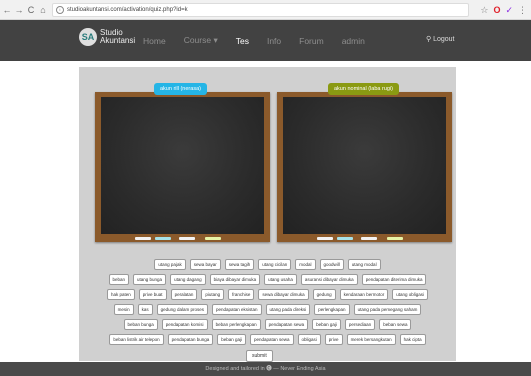  I want to click on account-chip: kas, so click(145, 309).